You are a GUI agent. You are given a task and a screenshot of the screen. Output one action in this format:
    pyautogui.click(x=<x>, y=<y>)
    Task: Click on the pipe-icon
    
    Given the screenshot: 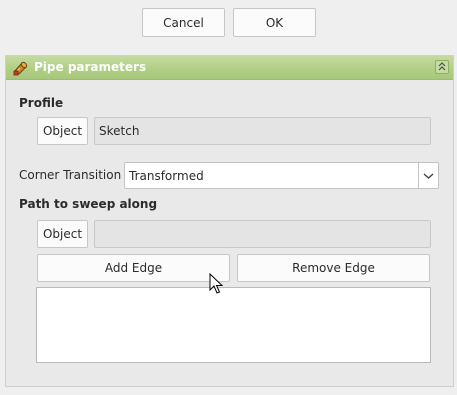 What is the action you would take?
    pyautogui.click(x=21, y=67)
    